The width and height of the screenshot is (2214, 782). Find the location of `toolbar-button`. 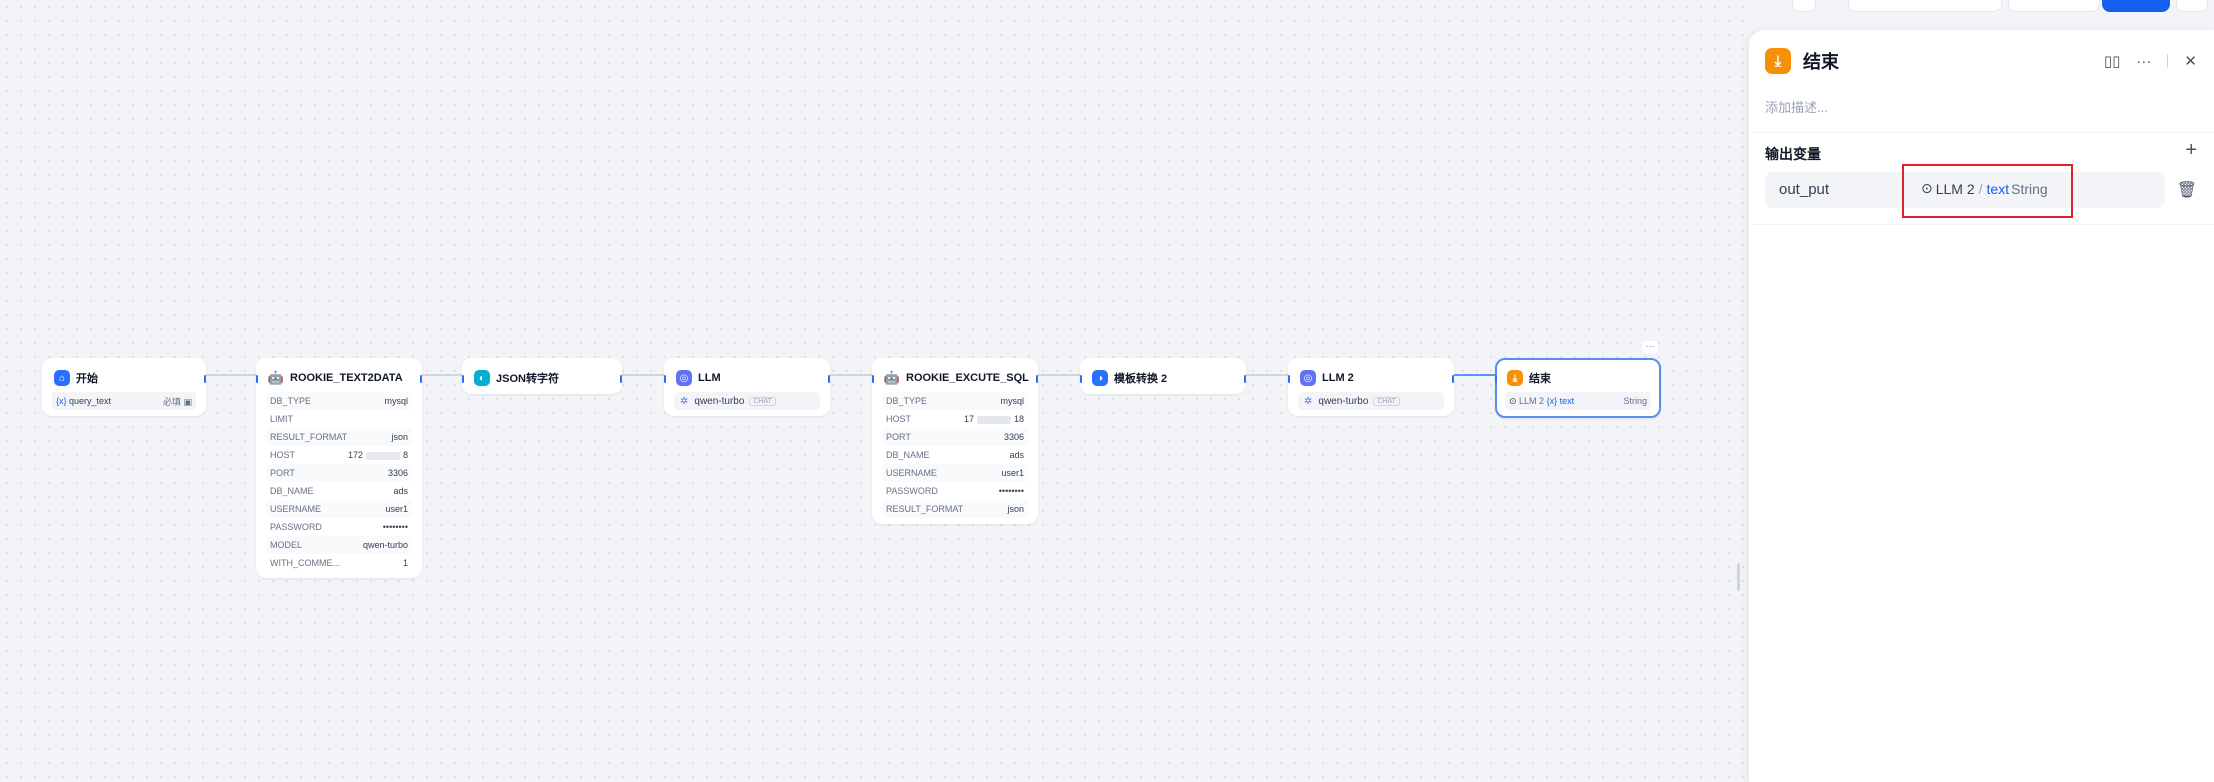

toolbar-button is located at coordinates (1804, 6).